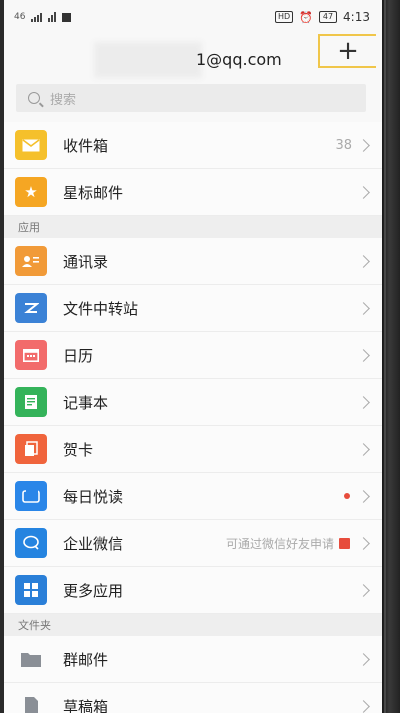 The image size is (400, 713). What do you see at coordinates (193, 590) in the screenshot?
I see `list-item-more-apps: 更多应用` at bounding box center [193, 590].